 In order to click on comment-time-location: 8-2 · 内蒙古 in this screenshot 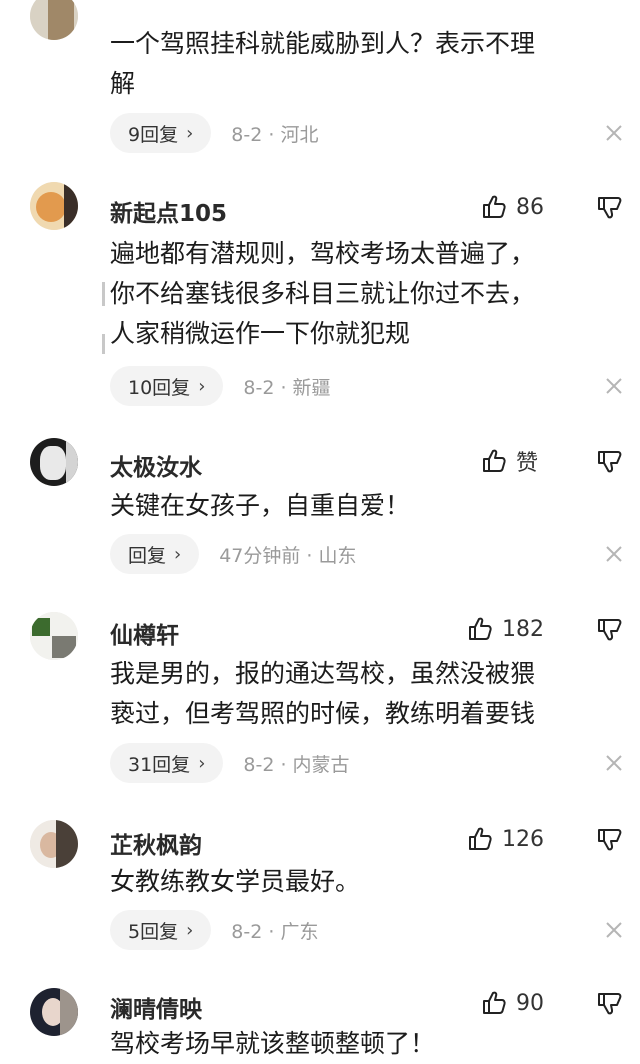, I will do `click(296, 764)`.